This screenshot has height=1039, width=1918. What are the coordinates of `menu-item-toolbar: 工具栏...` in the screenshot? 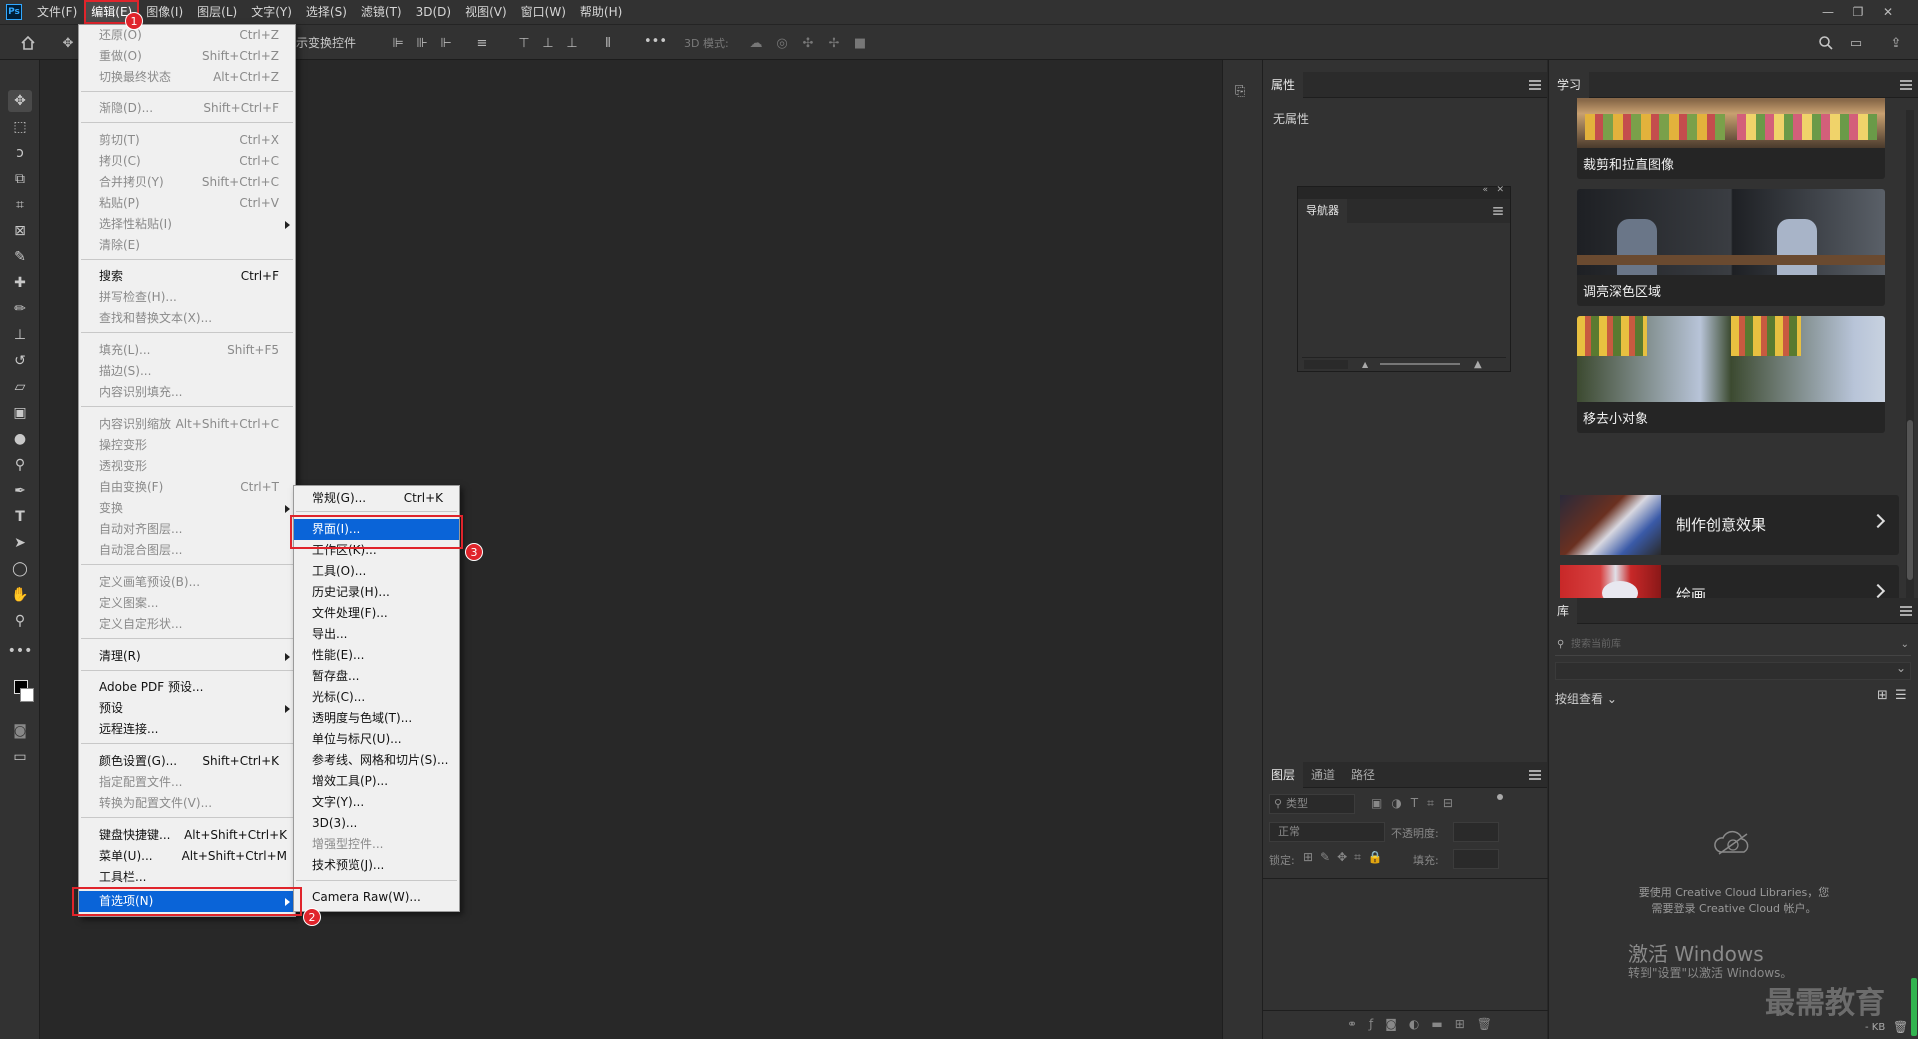 It's located at (187, 877).